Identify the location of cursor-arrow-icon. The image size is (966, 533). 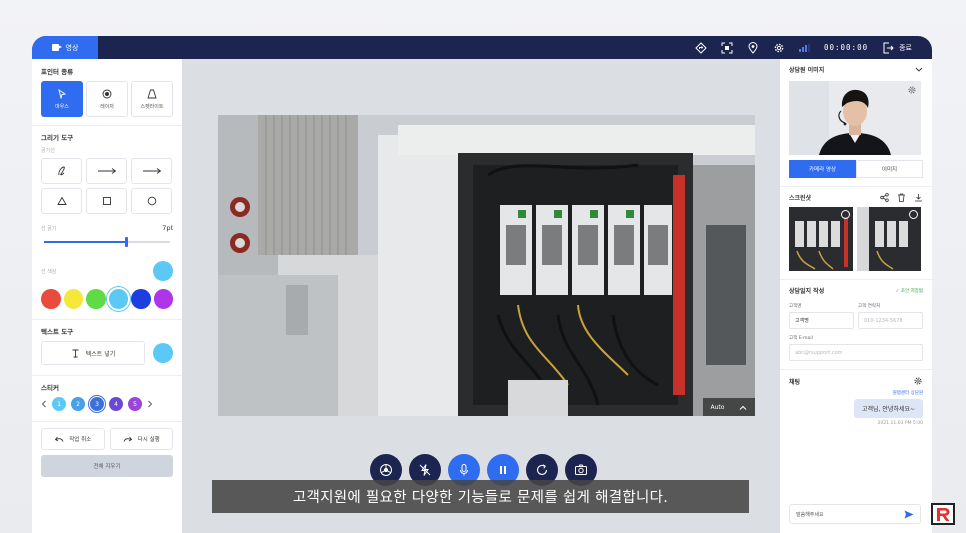
(62, 93).